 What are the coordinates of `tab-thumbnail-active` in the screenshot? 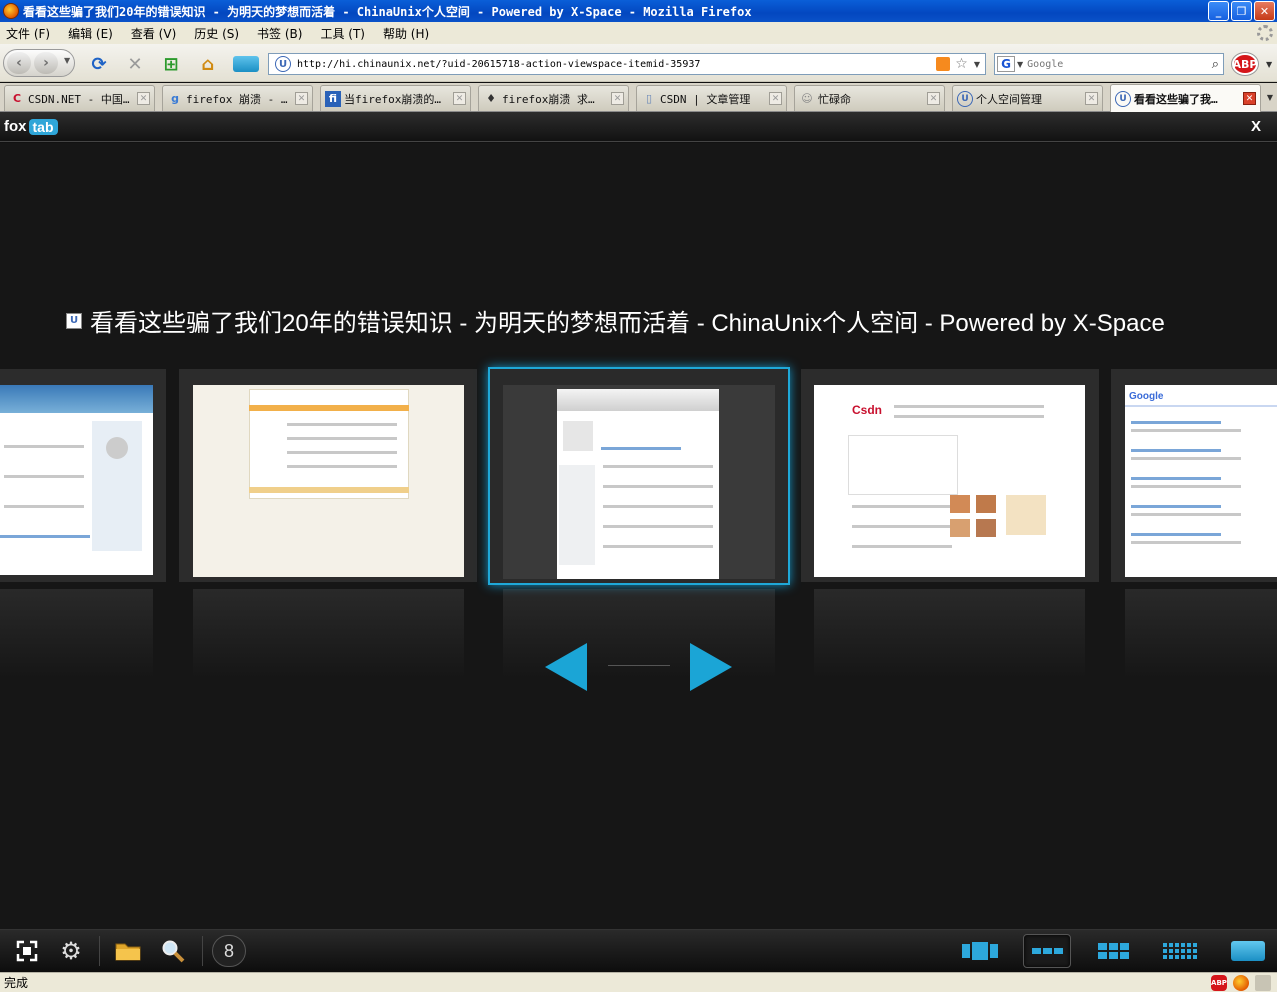 It's located at (639, 476).